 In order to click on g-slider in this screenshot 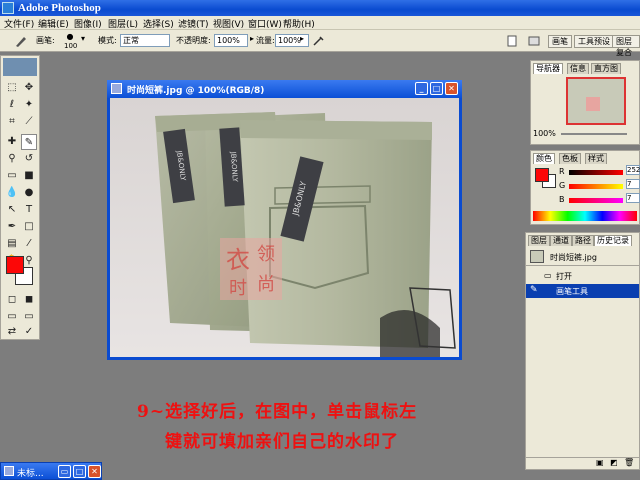, I will do `click(596, 186)`.